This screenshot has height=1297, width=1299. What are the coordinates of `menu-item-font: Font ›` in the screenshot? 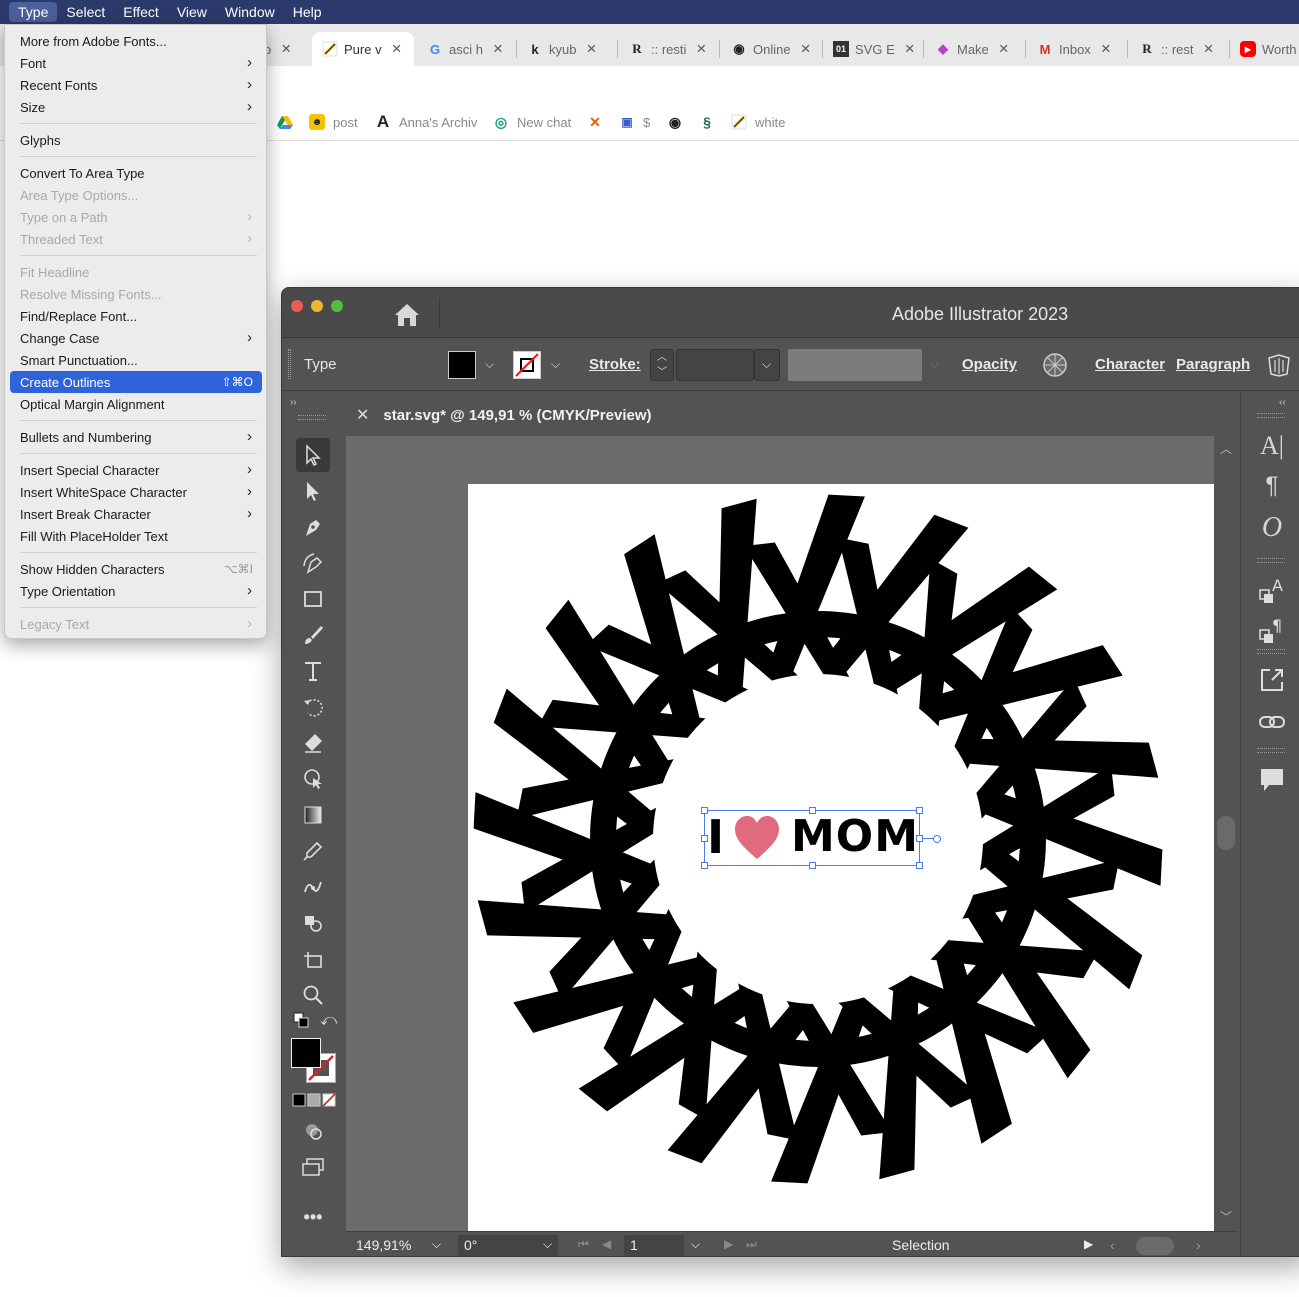 It's located at (136, 63).